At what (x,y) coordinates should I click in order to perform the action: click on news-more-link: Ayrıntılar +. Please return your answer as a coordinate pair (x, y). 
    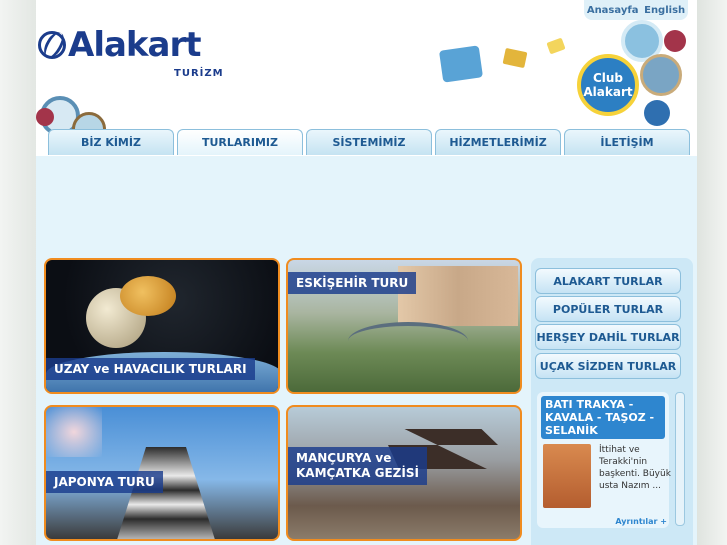
    Looking at the image, I should click on (641, 521).